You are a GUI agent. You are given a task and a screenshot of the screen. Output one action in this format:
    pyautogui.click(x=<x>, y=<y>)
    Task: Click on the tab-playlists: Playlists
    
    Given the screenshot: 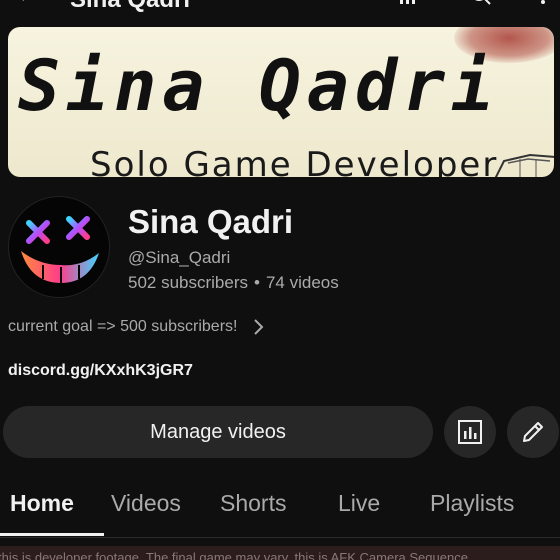 What is the action you would take?
    pyautogui.click(x=472, y=503)
    